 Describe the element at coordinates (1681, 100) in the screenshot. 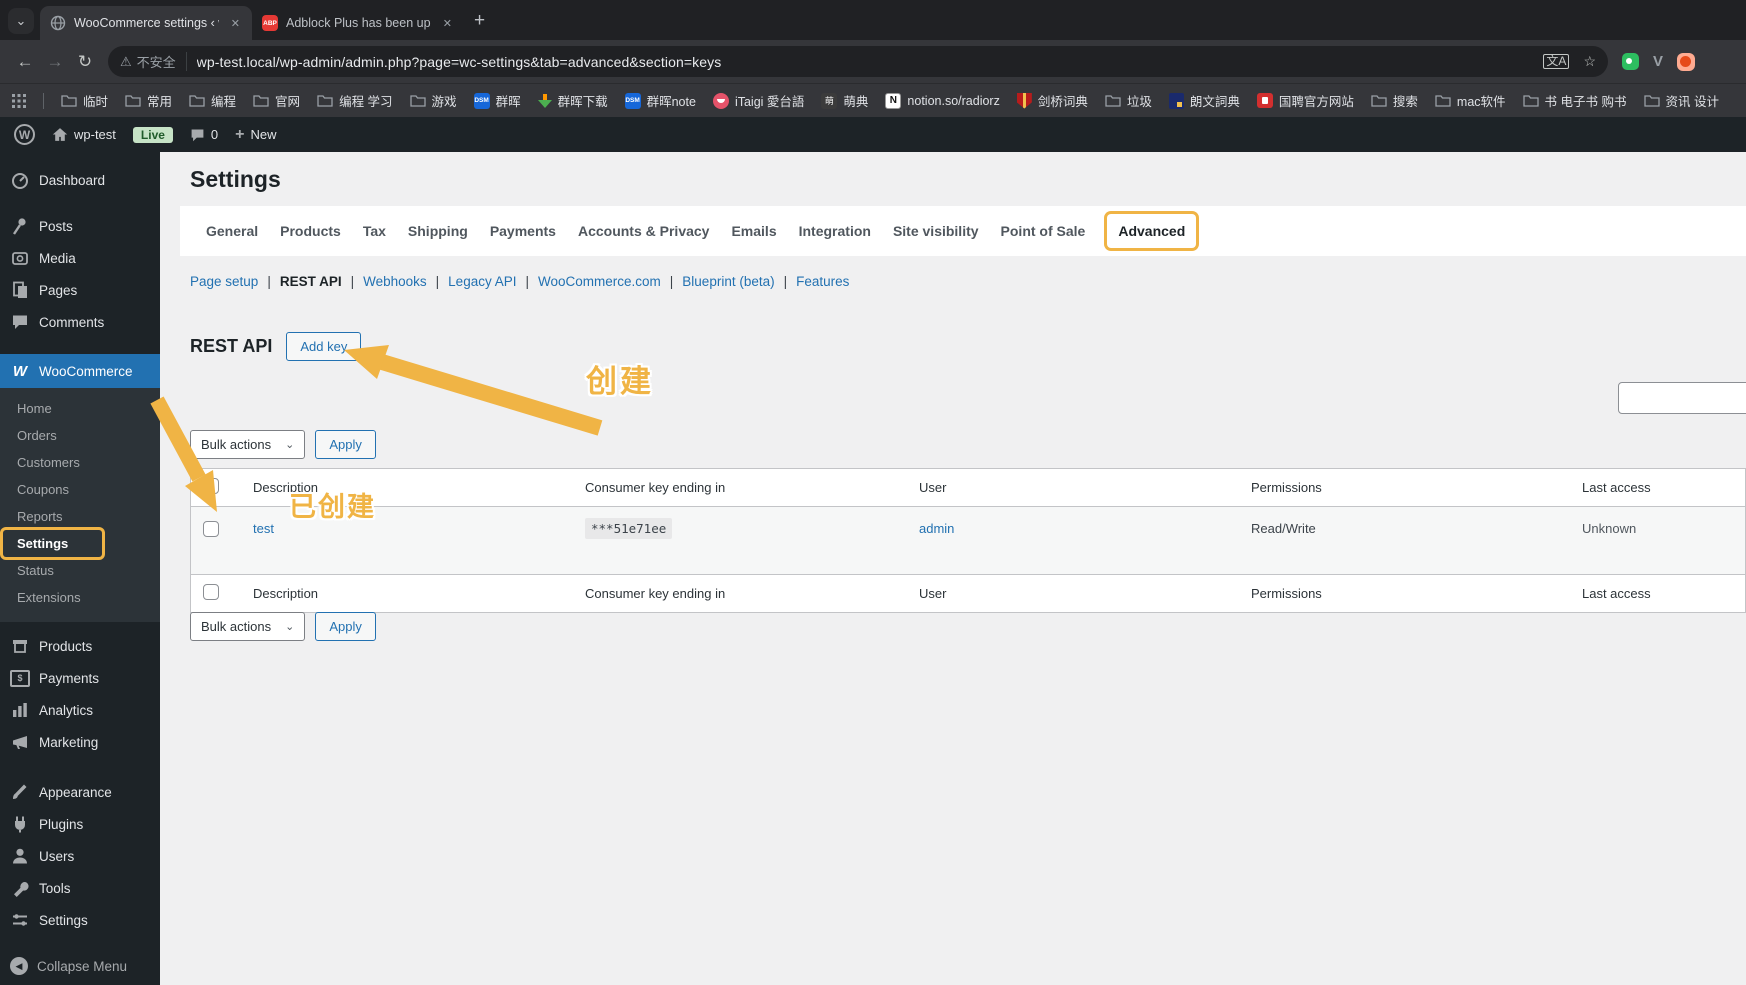

I see `bookmark-folder: 资讯 设计` at that location.